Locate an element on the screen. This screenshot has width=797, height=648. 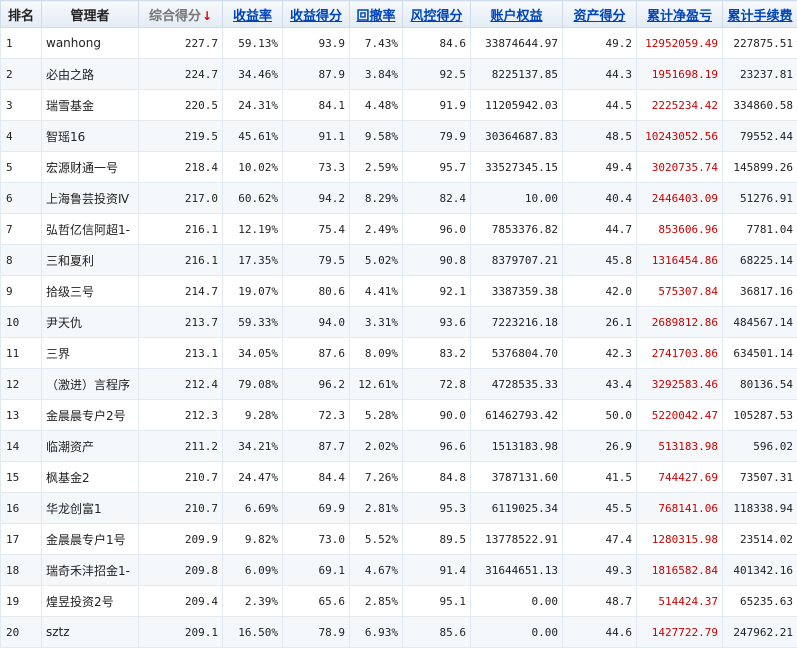
cell-manager: wanhong is located at coordinates (90, 43).